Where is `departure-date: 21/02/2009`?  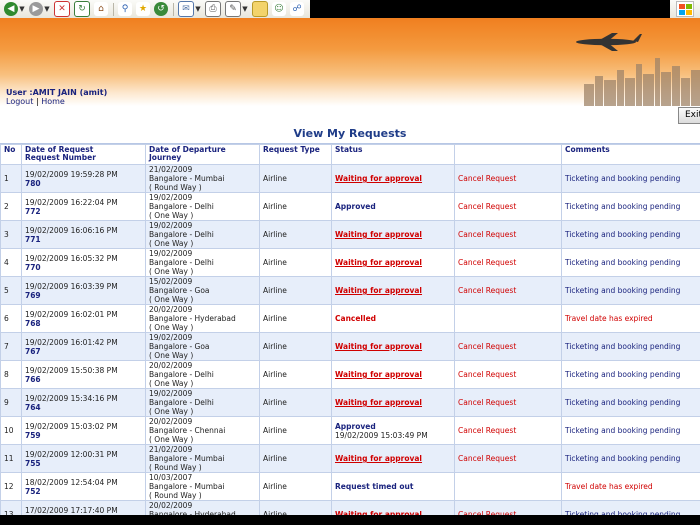 departure-date: 21/02/2009 is located at coordinates (171, 450).